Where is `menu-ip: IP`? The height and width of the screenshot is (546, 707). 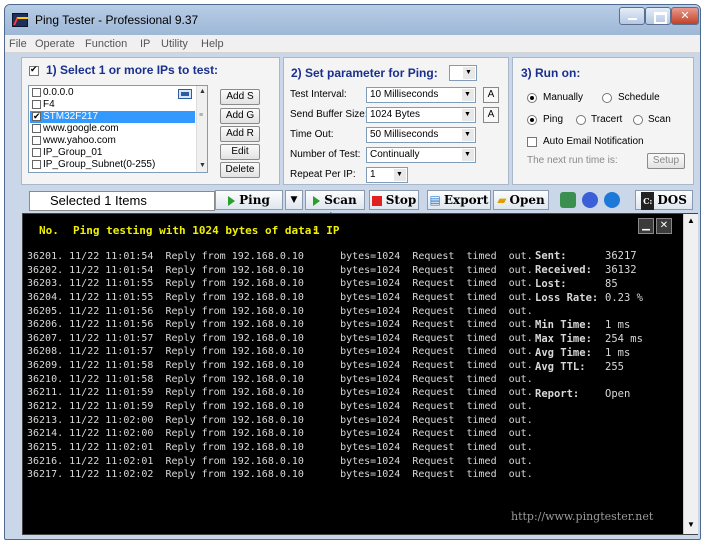
menu-ip: IP is located at coordinates (145, 44).